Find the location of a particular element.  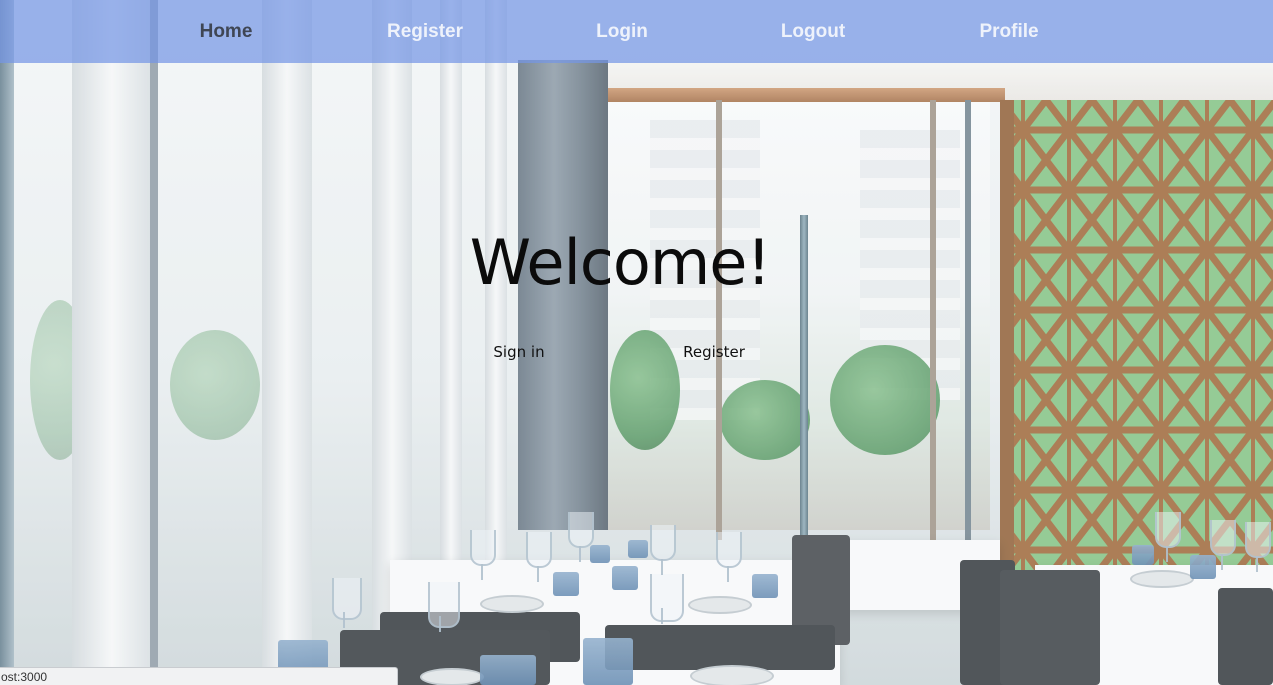

nav-home-link: Home is located at coordinates (226, 31).